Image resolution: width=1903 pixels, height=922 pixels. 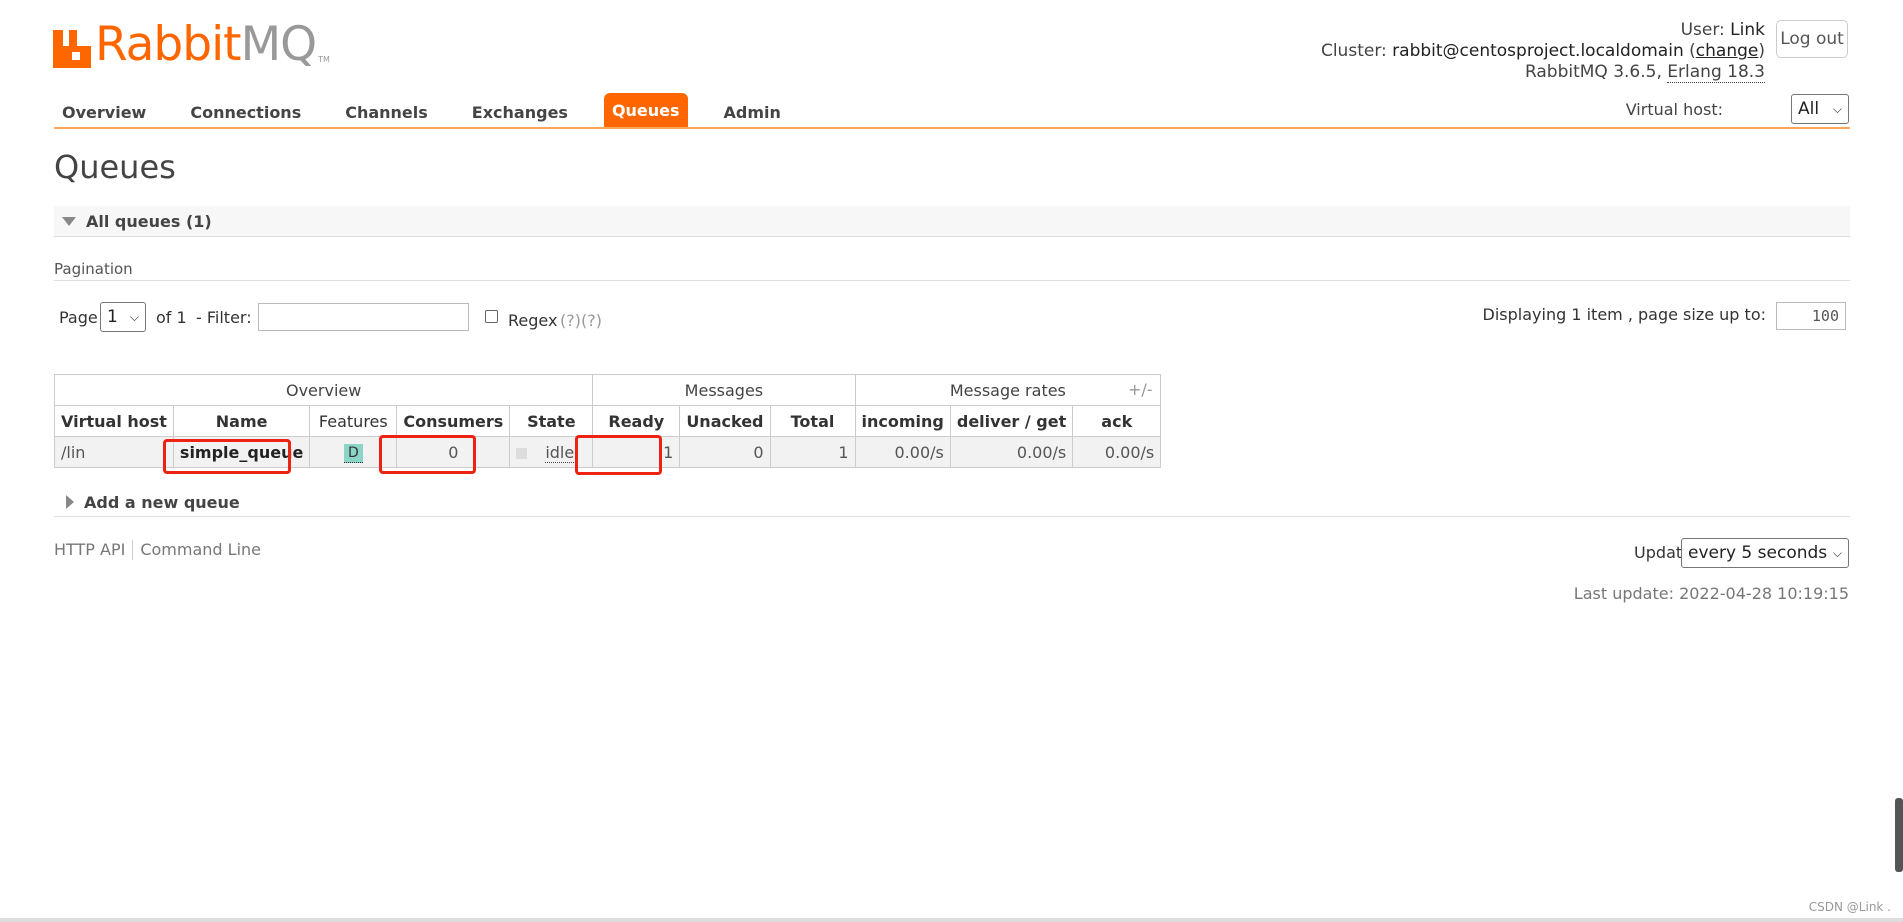 What do you see at coordinates (114, 452) in the screenshot?
I see `cell-vhost: /lin` at bounding box center [114, 452].